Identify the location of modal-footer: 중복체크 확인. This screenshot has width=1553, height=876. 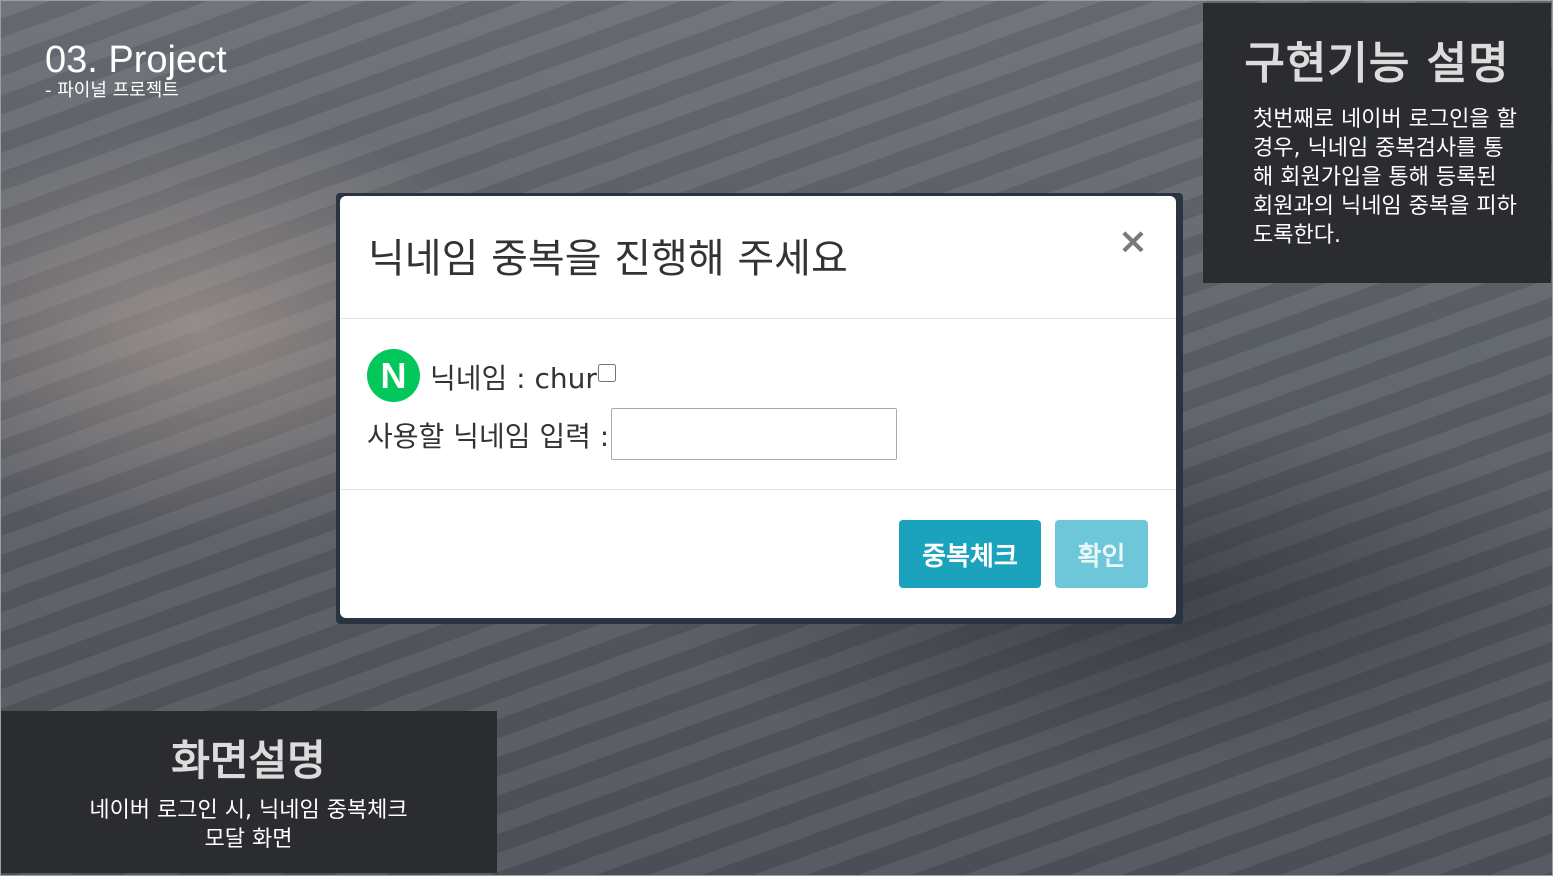
(758, 554).